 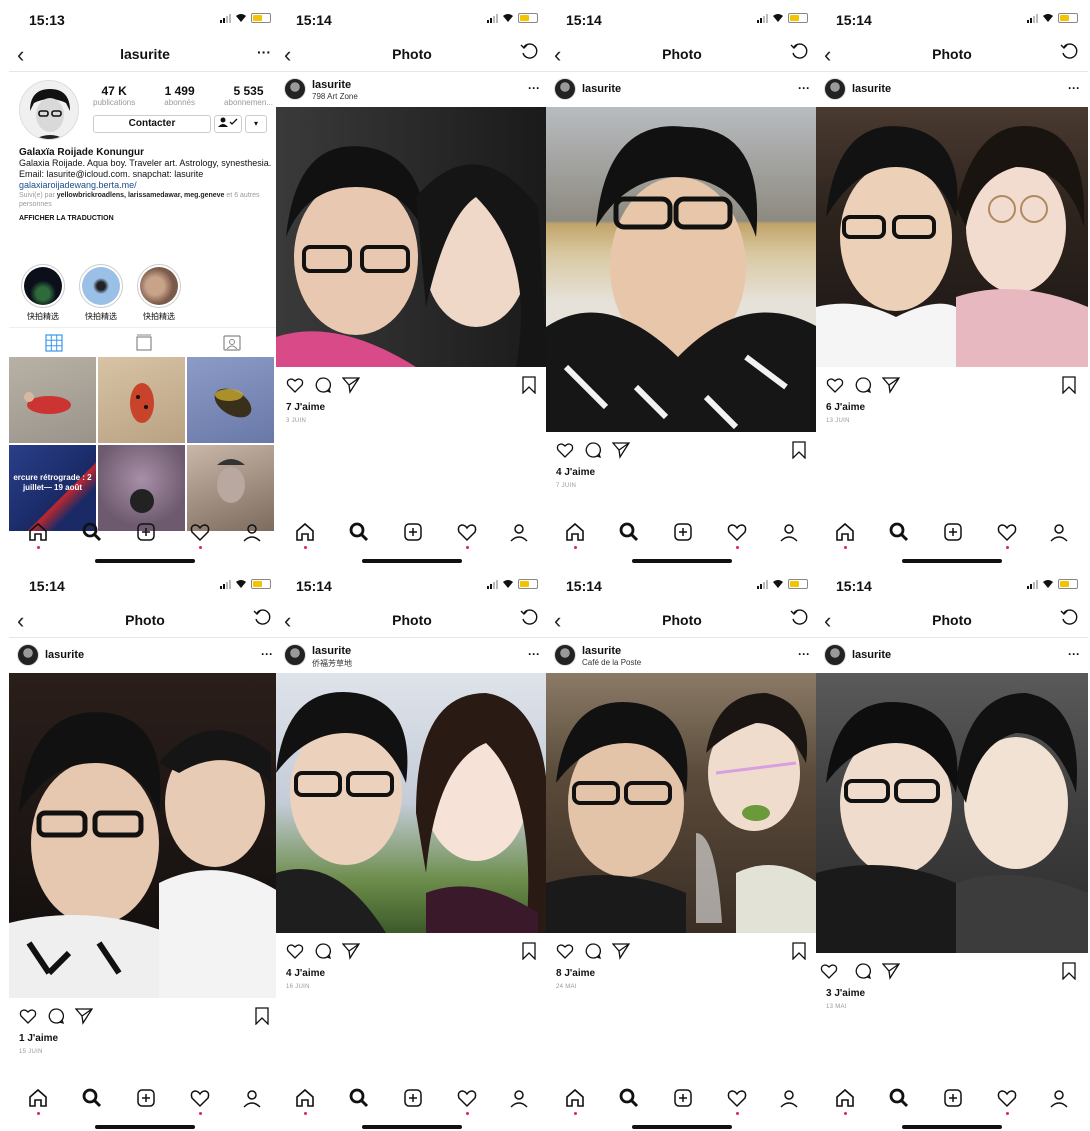 I want to click on chevron-down-icon: ▾, so click(x=256, y=124).